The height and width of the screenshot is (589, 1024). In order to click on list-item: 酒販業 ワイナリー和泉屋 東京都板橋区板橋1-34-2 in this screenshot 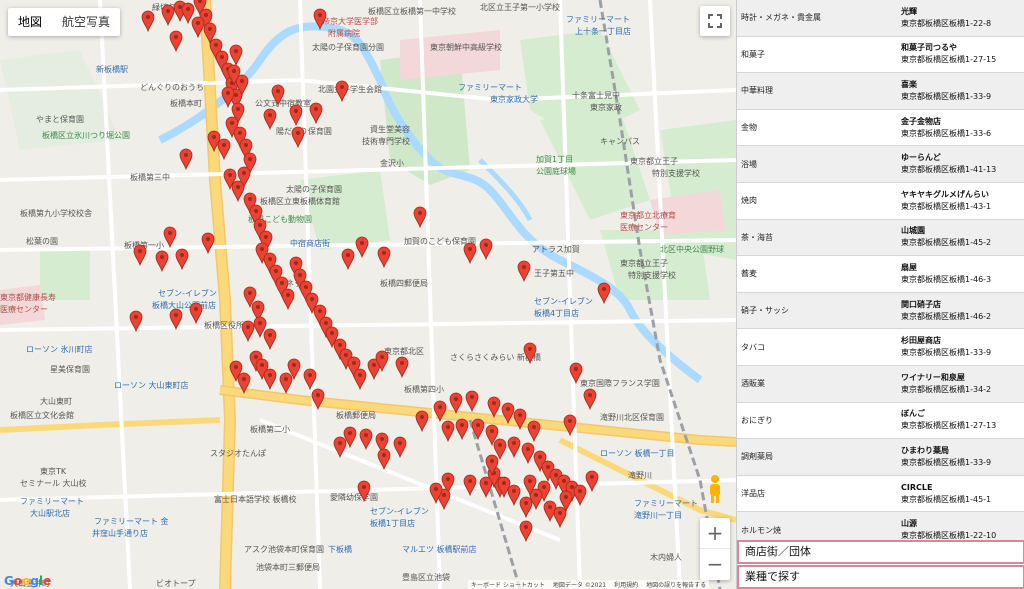, I will do `click(880, 384)`.